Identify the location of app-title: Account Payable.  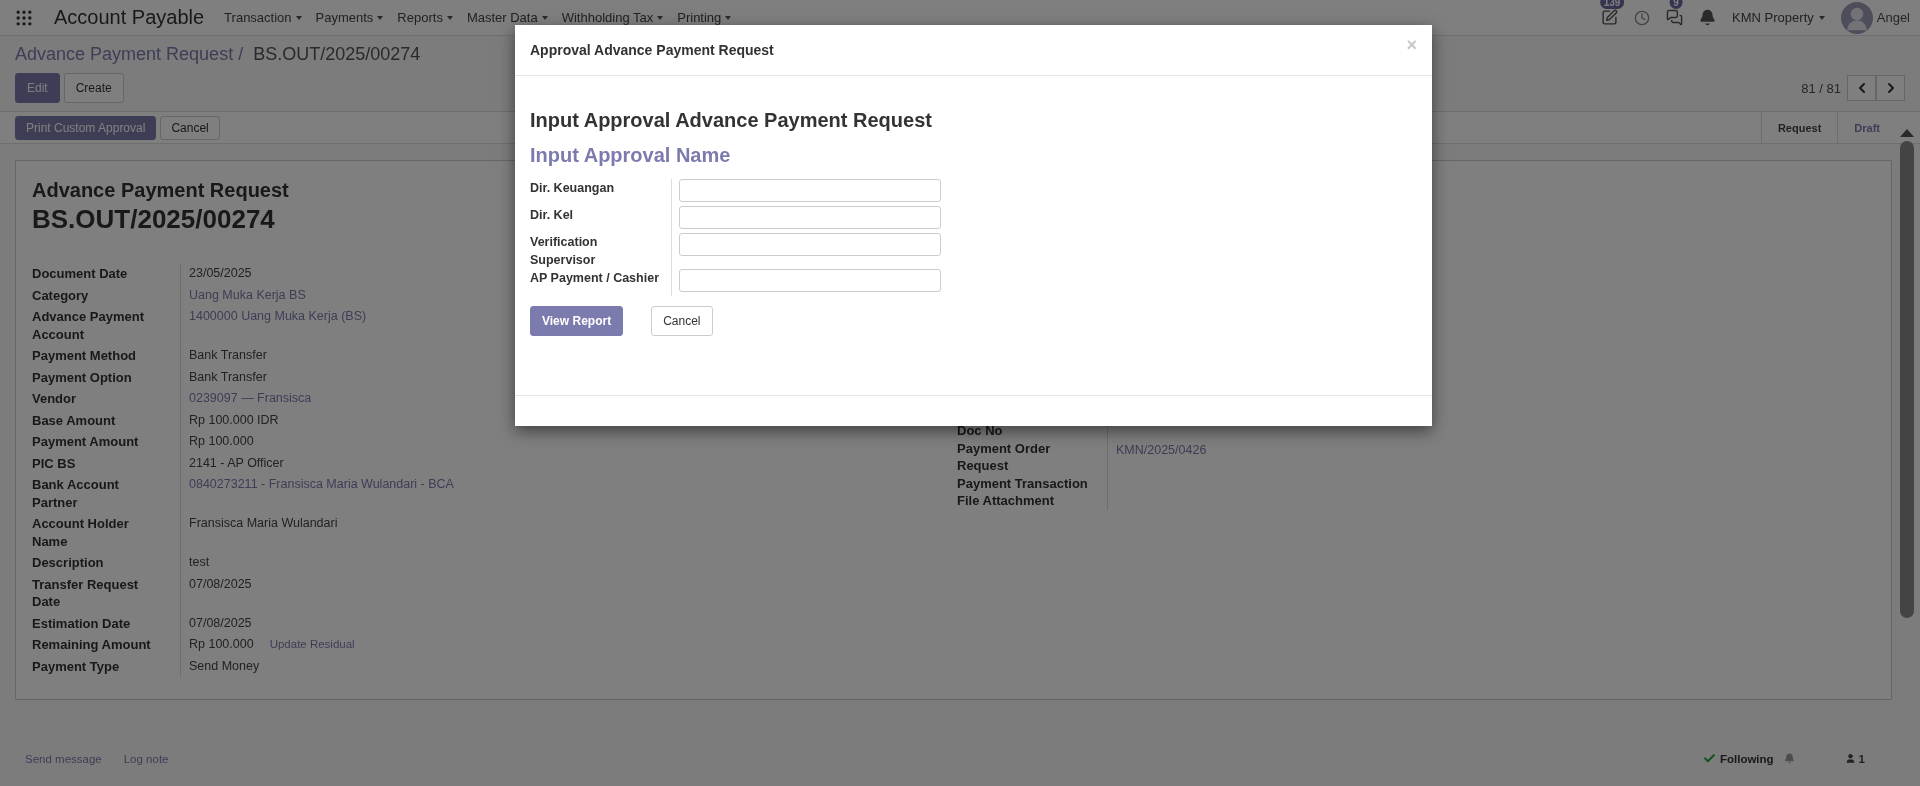
(129, 17).